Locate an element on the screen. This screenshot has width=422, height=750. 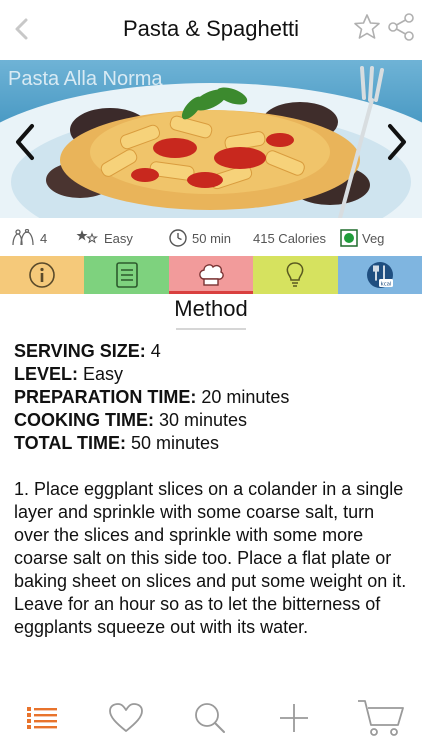
recipe-info-row: 4 Easy 50 min 415 Calories Veg is located at coordinates (211, 237).